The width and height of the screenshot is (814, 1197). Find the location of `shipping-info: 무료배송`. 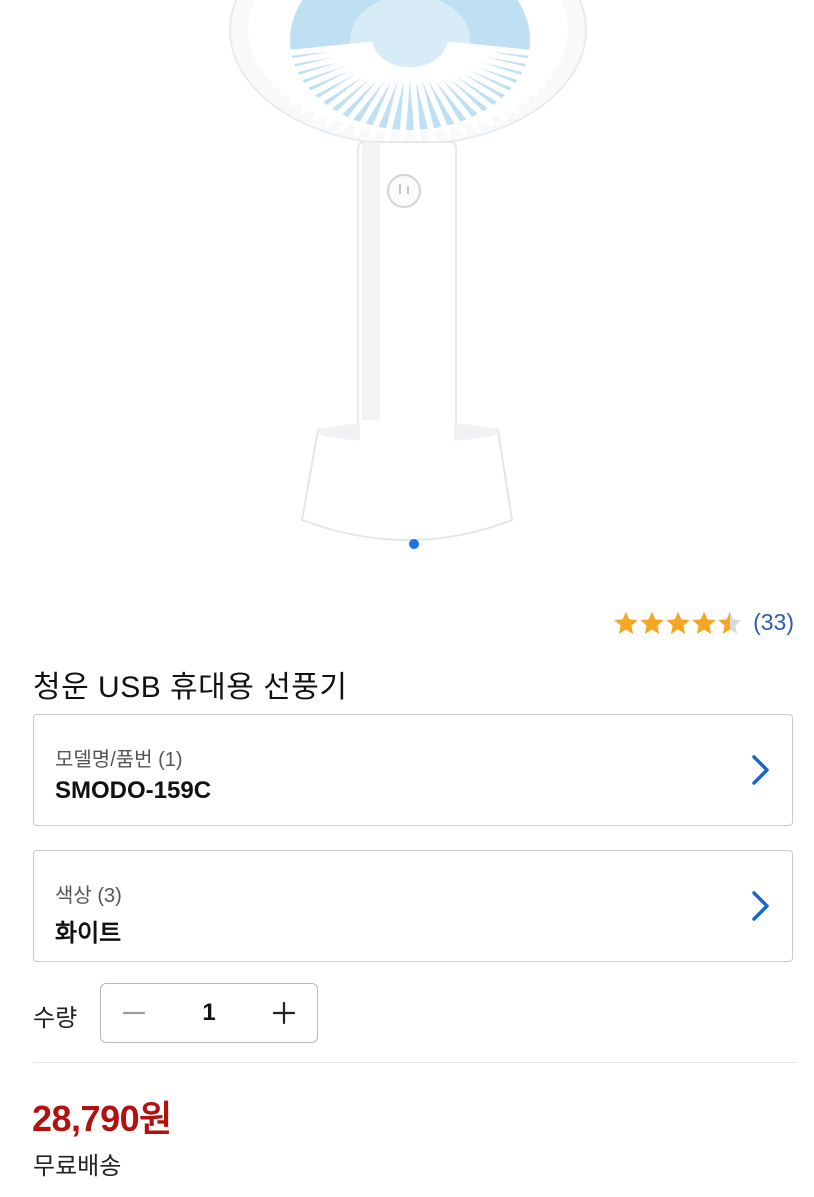

shipping-info: 무료배송 is located at coordinates (77, 1166).